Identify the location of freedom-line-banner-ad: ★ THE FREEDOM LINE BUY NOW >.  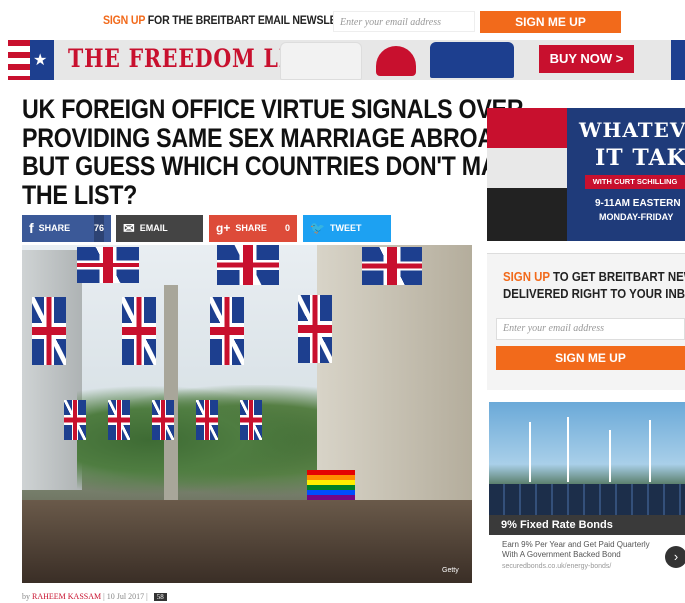
(346, 60).